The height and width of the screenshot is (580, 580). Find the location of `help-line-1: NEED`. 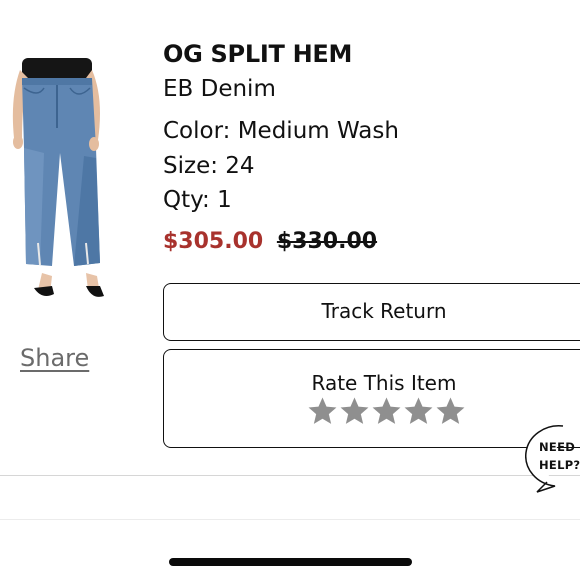

help-line-1: NEED is located at coordinates (557, 447).